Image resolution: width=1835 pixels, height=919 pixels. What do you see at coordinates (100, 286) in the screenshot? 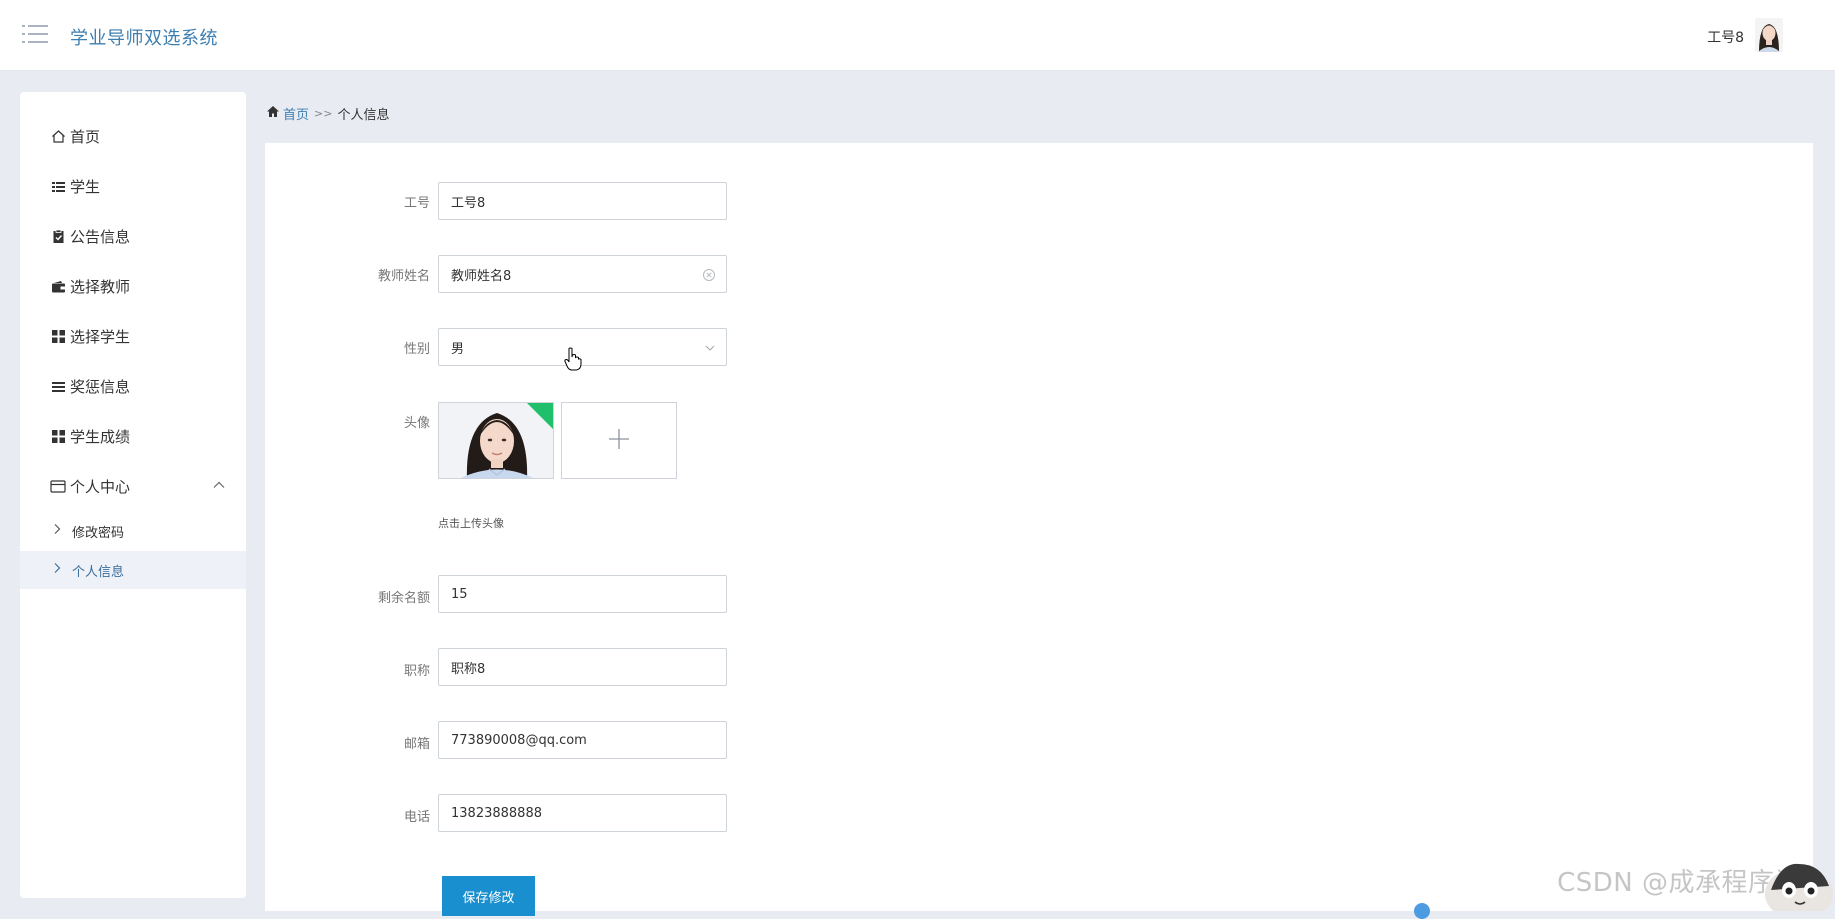
I see `sidebar-item-label: 选择教师` at bounding box center [100, 286].